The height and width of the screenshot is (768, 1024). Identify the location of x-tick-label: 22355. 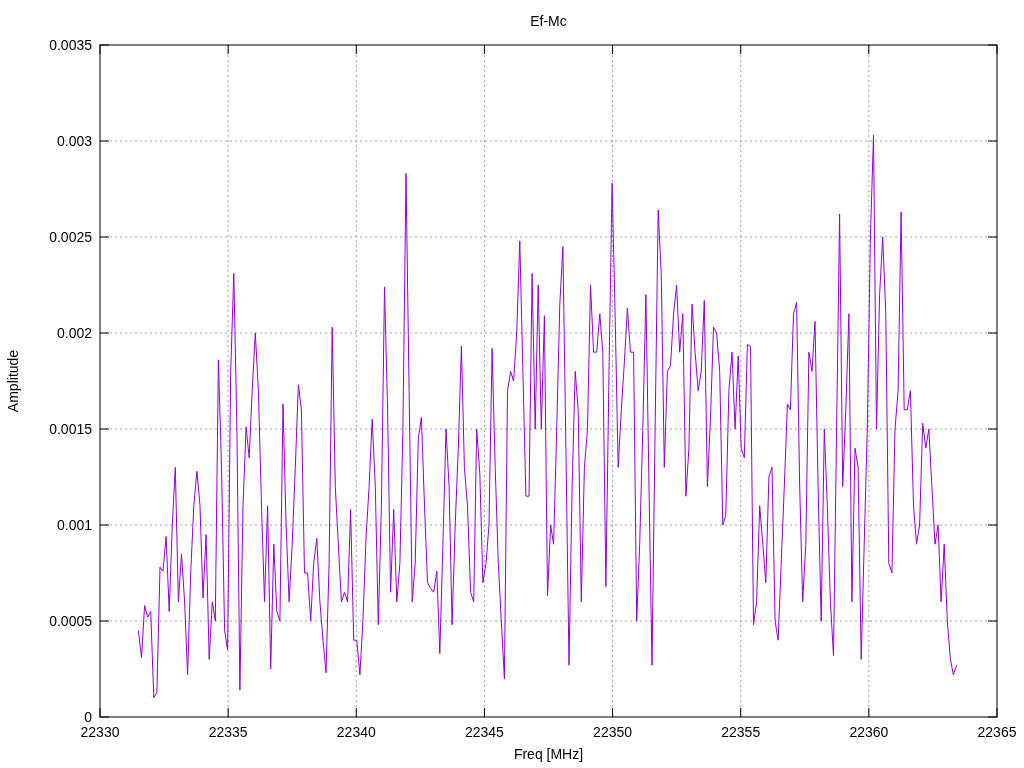
(741, 732).